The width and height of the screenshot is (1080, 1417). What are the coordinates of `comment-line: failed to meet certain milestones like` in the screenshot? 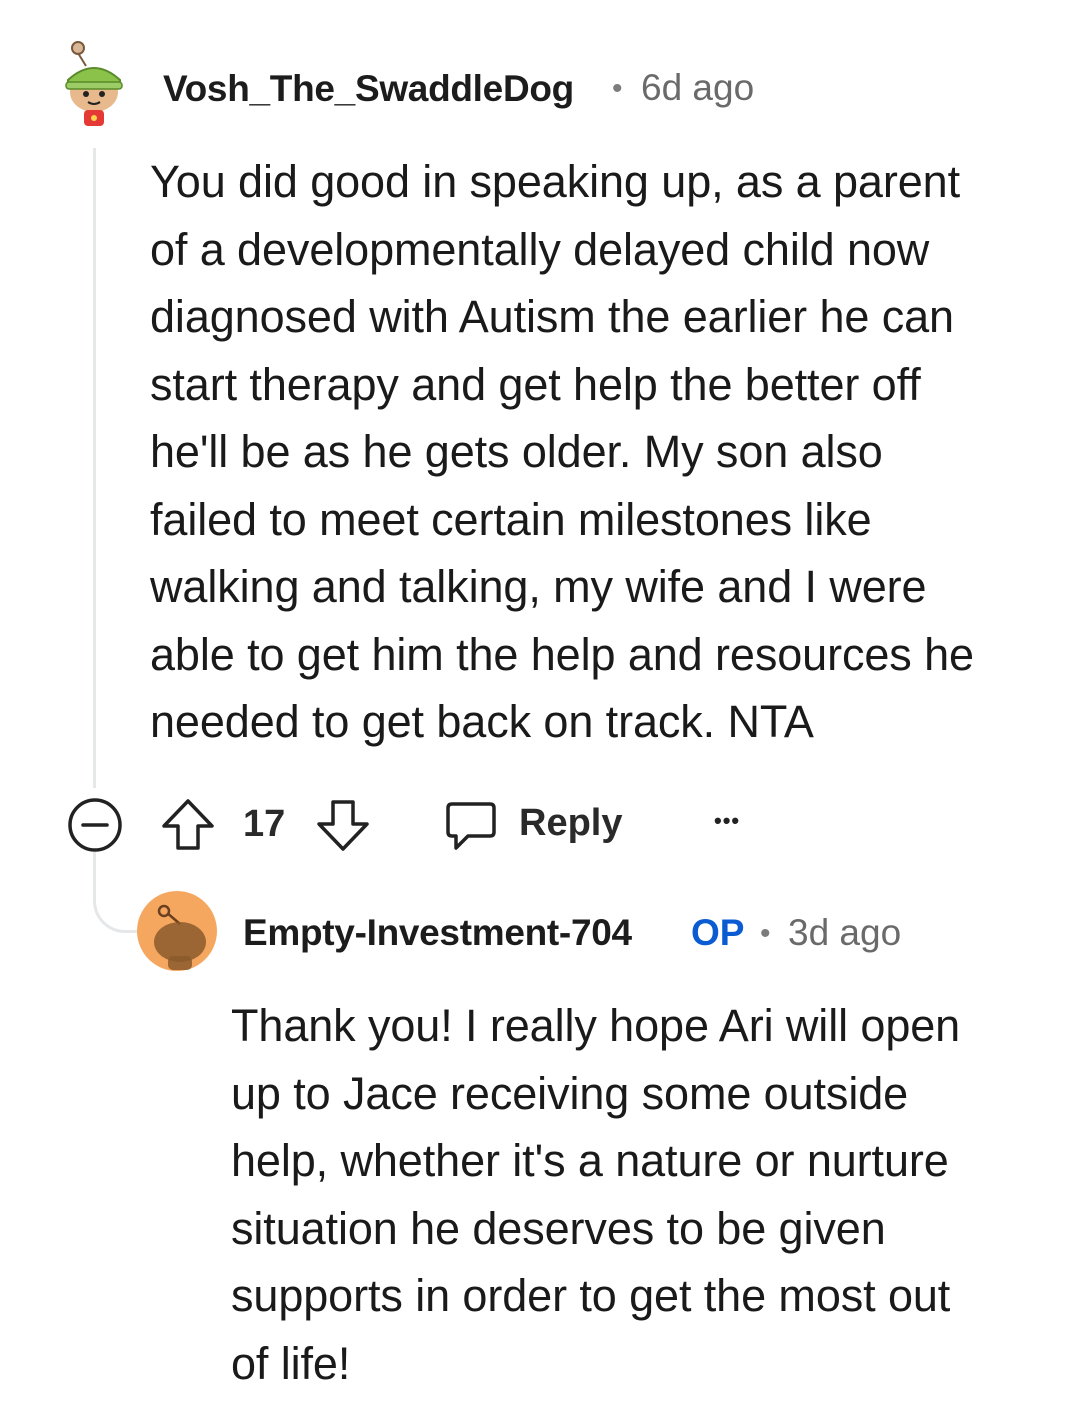 It's located at (511, 519).